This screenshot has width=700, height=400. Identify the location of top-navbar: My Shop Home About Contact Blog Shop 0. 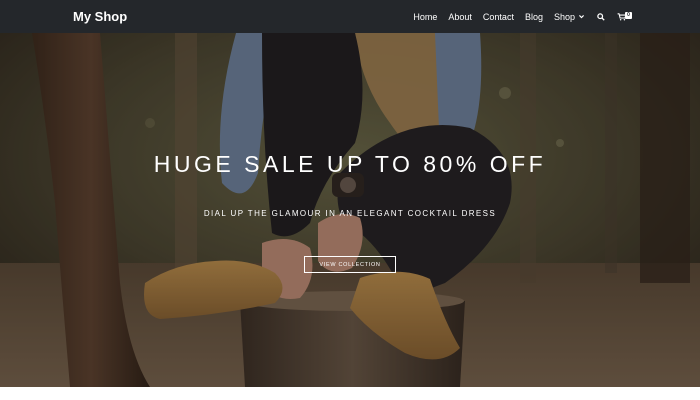
(350, 16).